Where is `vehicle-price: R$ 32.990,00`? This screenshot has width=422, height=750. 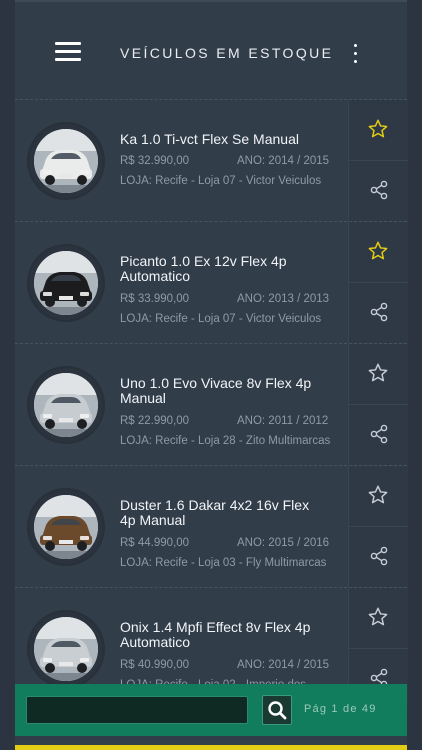 vehicle-price: R$ 32.990,00 is located at coordinates (155, 161).